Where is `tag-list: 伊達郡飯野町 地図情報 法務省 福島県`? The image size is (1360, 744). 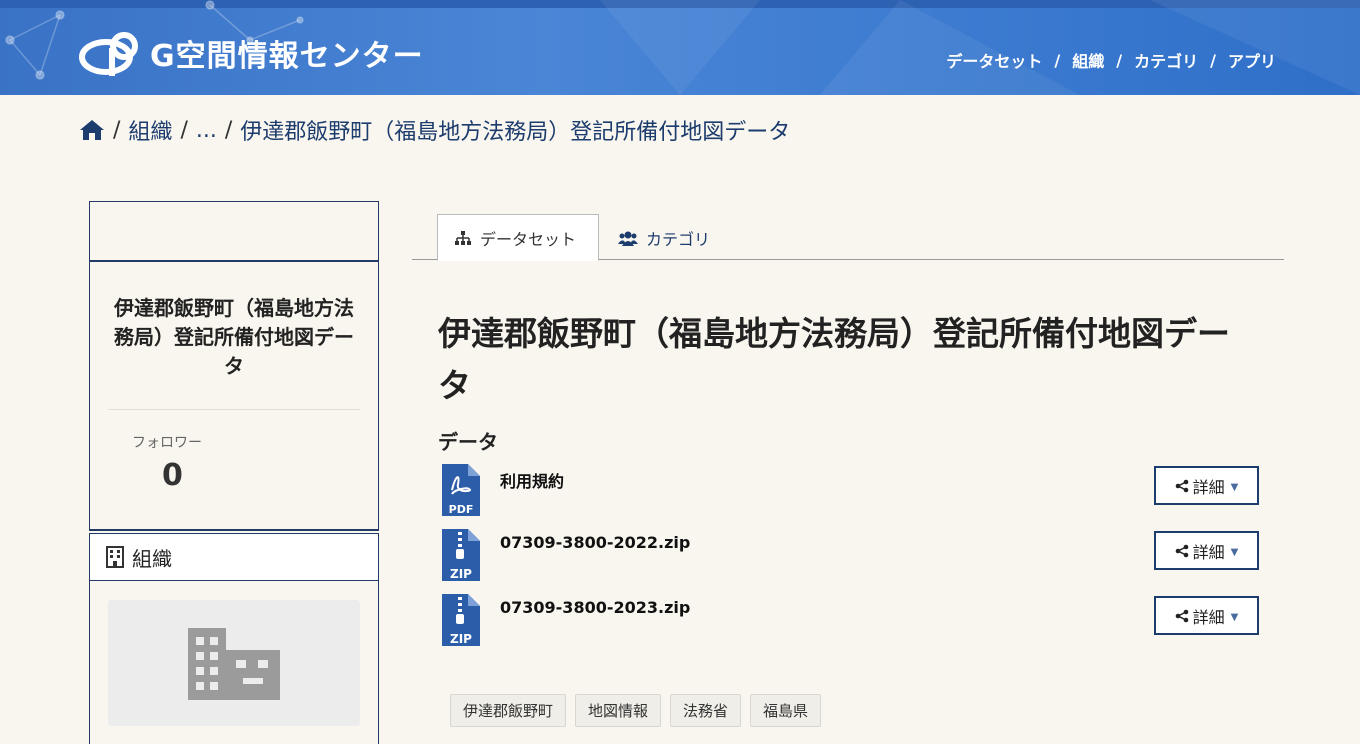 tag-list: 伊達郡飯野町 地図情報 法務省 福島県 is located at coordinates (640, 710).